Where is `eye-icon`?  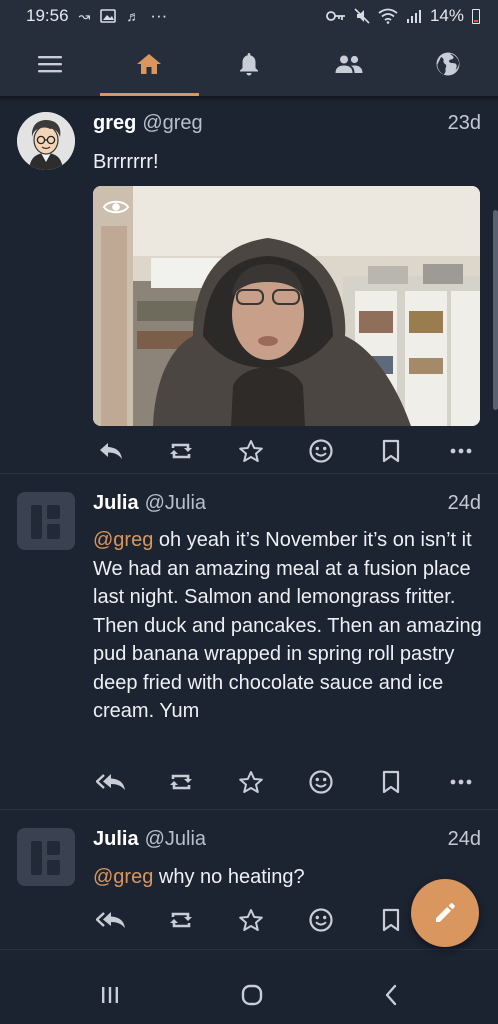
eye-icon is located at coordinates (116, 207).